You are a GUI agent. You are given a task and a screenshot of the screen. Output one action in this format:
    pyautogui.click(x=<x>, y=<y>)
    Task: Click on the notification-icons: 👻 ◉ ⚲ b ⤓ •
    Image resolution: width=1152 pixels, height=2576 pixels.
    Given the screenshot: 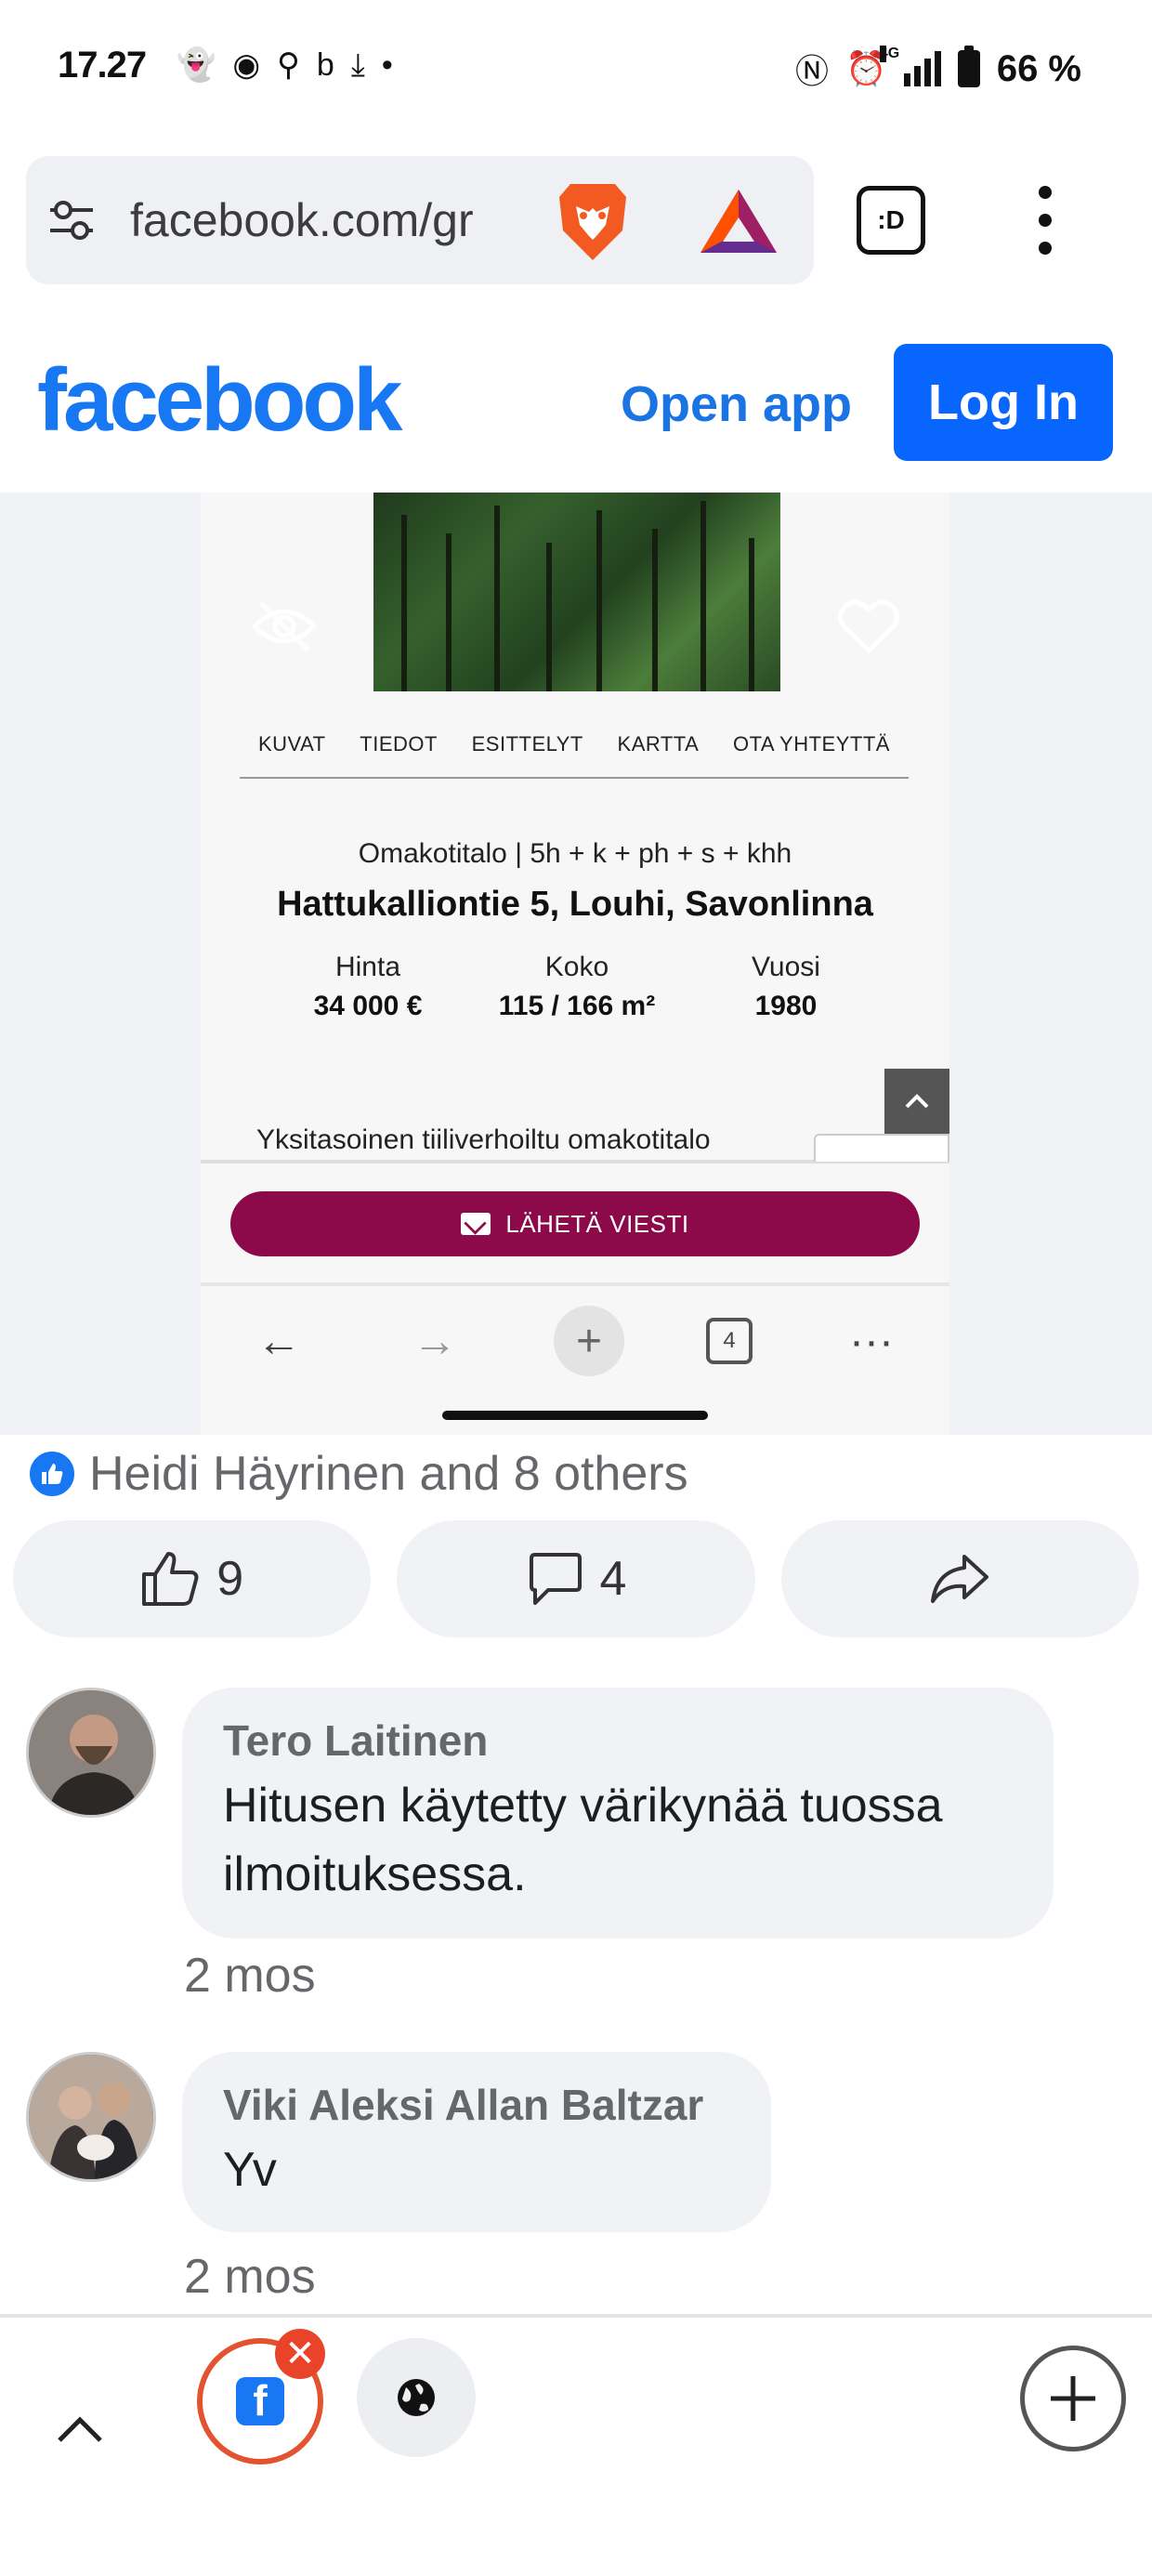 What is the action you would take?
    pyautogui.click(x=285, y=65)
    